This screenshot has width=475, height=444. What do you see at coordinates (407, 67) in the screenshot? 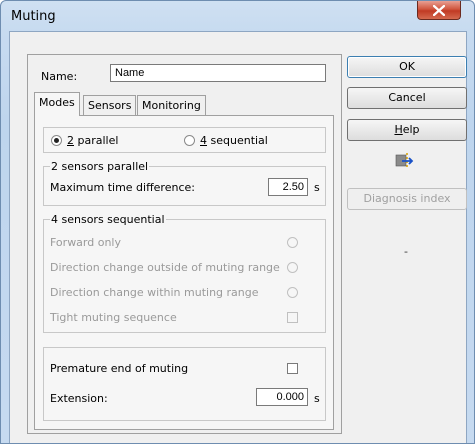
I see `ok-button: OK` at bounding box center [407, 67].